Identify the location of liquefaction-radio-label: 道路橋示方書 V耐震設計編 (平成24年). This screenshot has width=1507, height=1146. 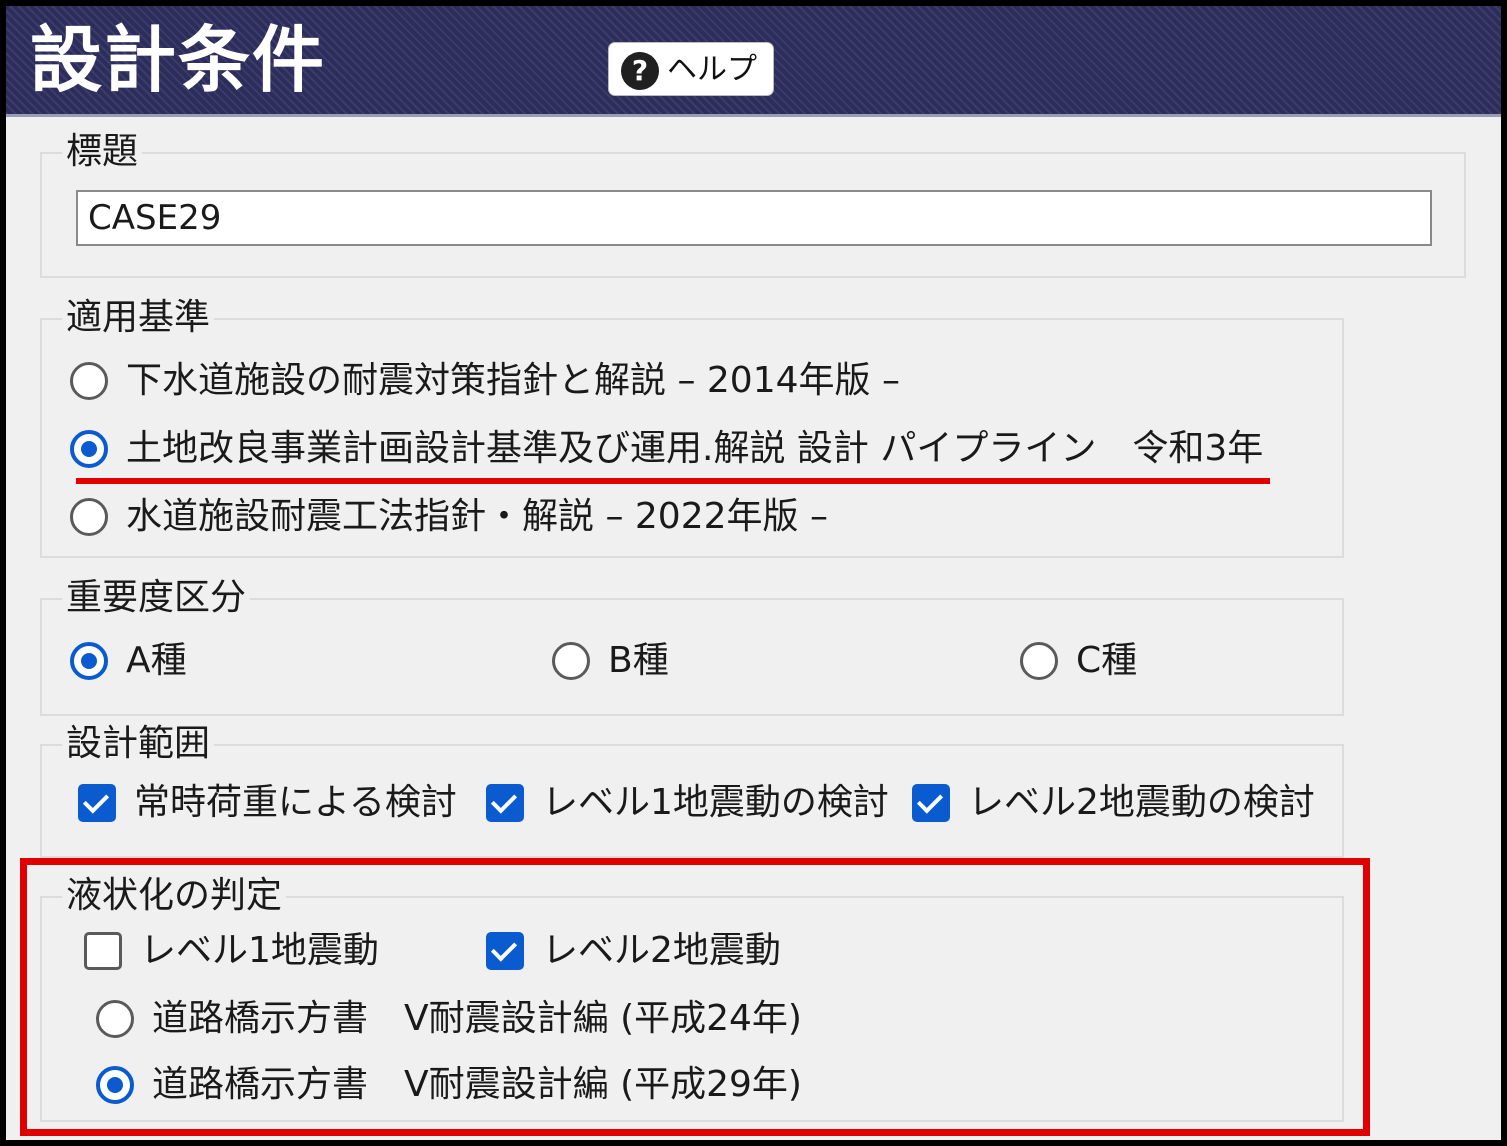
(477, 1018).